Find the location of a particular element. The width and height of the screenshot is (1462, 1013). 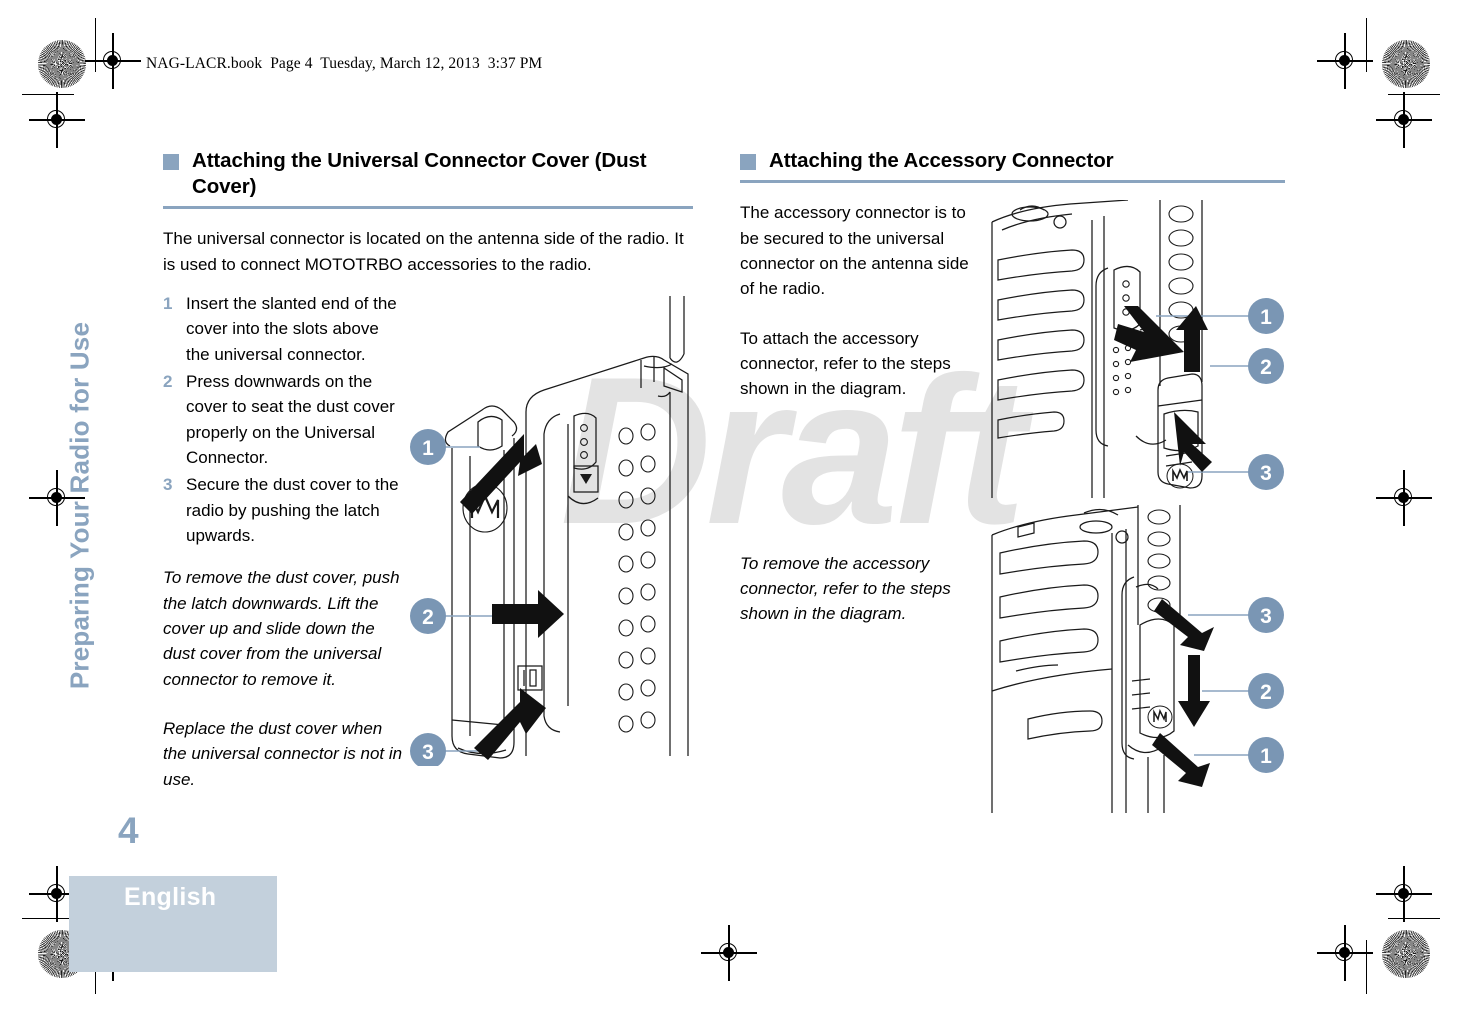

registration-target-right is located at coordinates (1404, 120).